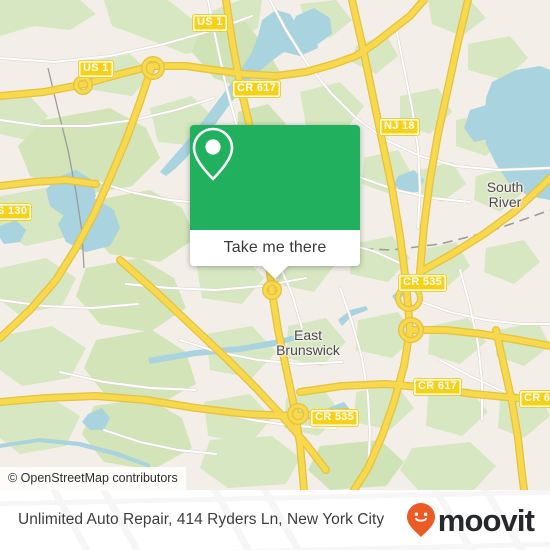 This screenshot has height=550, width=550. I want to click on road-shield-nj-18: NJ 18, so click(399, 127).